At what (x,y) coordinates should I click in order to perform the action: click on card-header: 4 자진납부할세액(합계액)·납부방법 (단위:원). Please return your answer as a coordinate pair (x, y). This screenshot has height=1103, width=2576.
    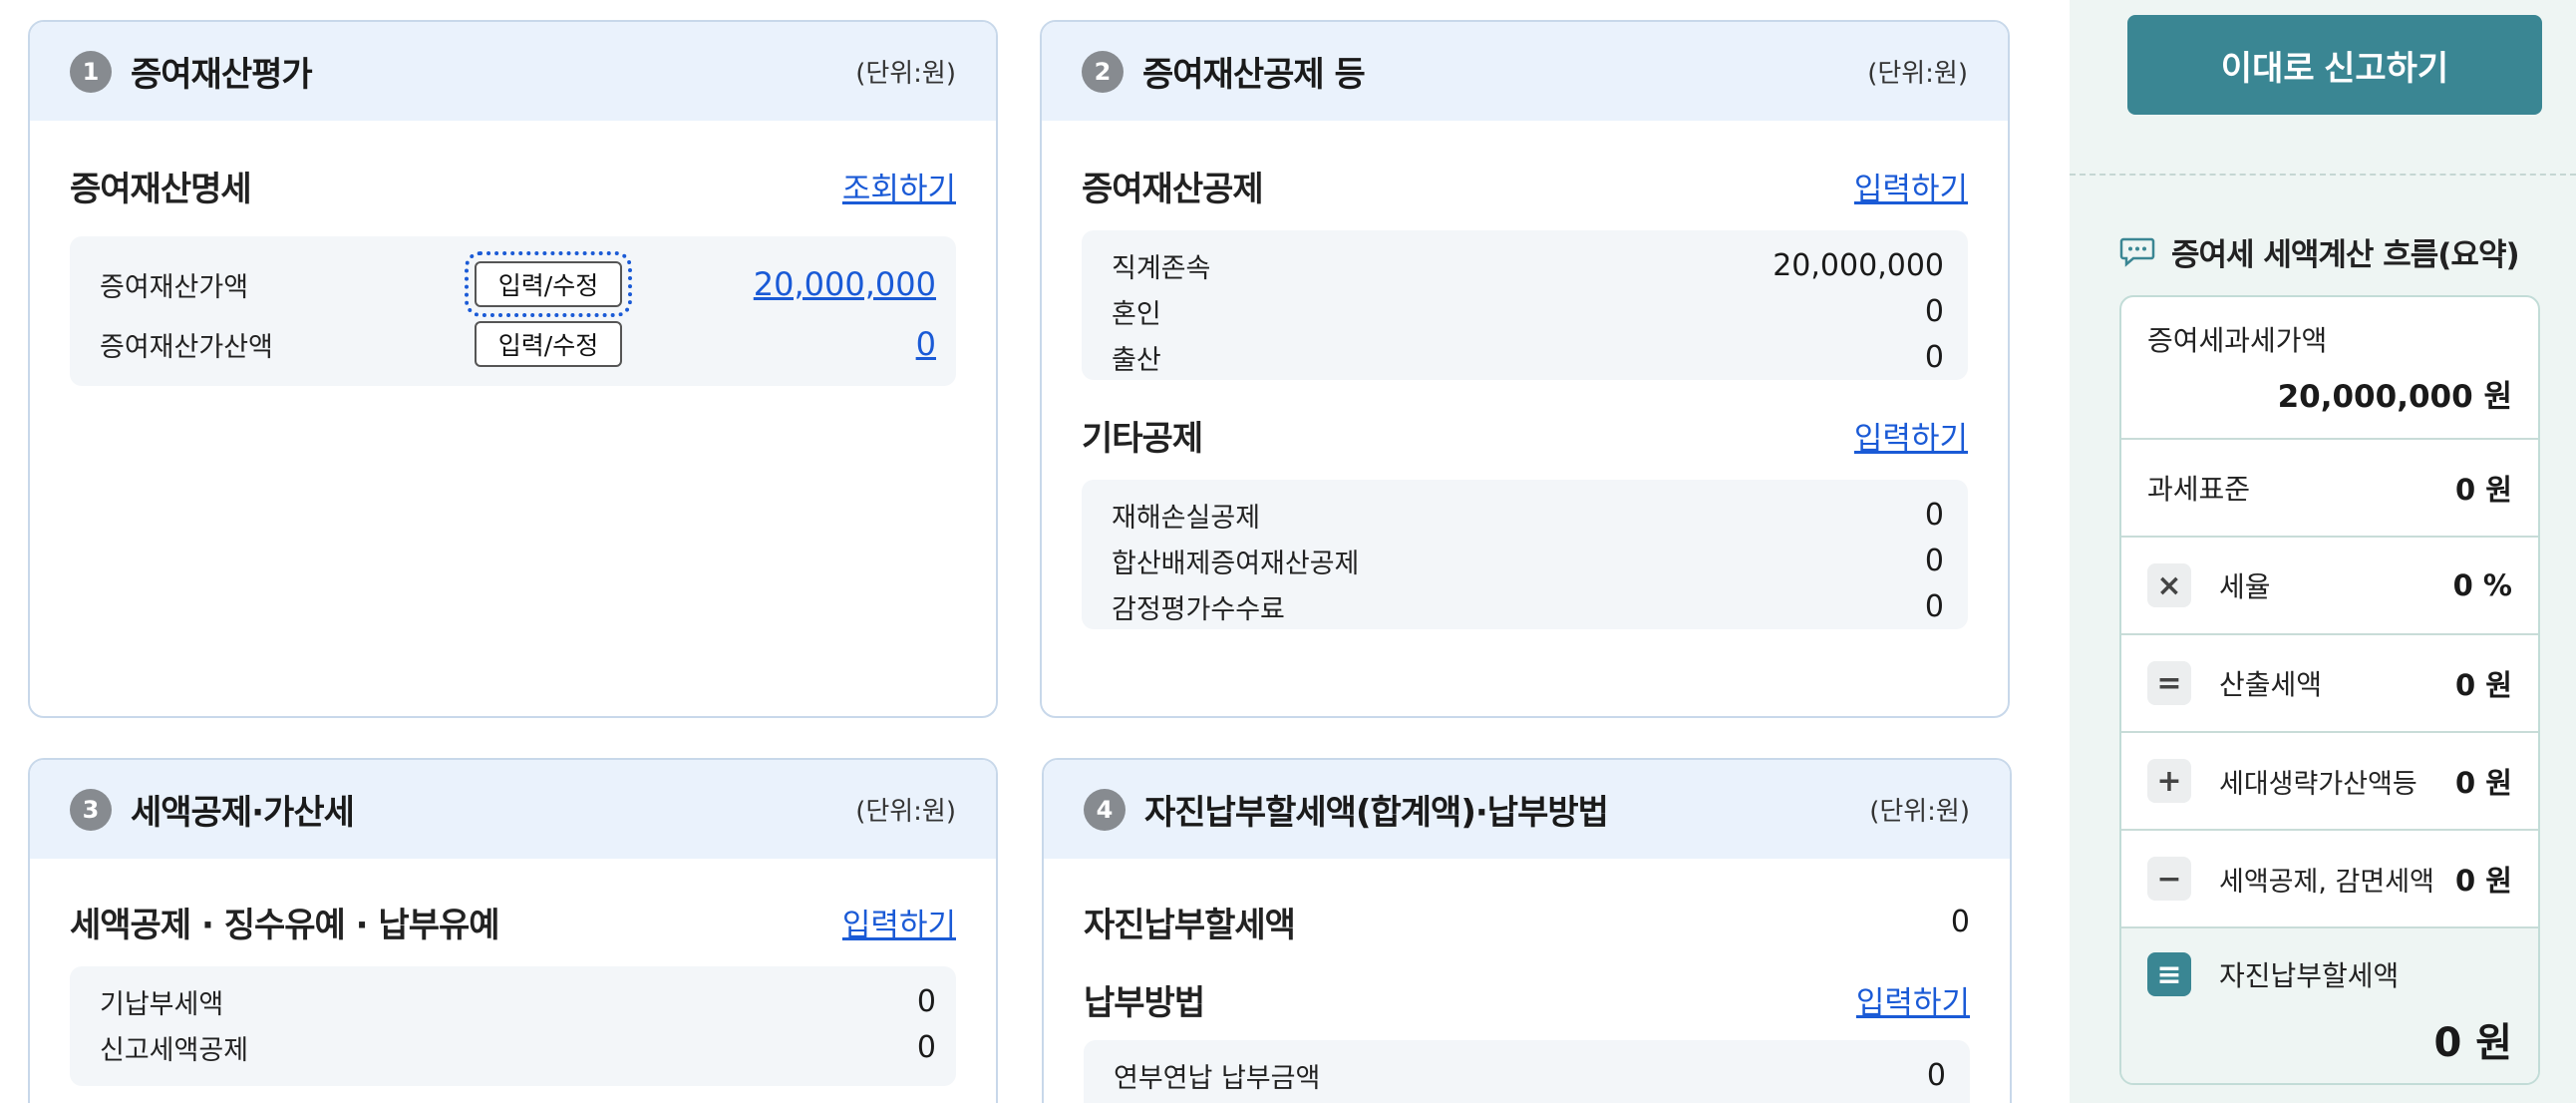
    Looking at the image, I should click on (1527, 809).